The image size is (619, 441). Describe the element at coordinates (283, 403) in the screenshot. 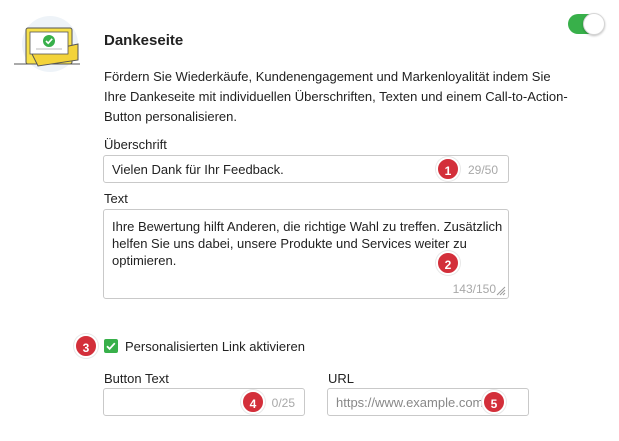

I see `button-text-counter: 0/25` at that location.